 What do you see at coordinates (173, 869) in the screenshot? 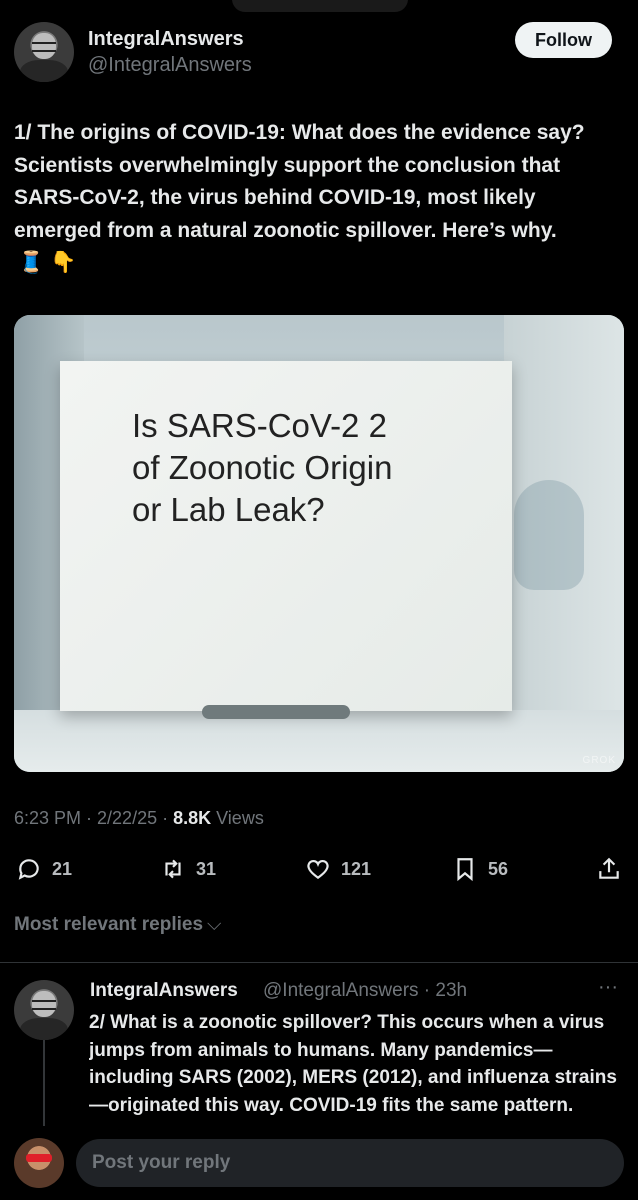
I see `repost-icon` at bounding box center [173, 869].